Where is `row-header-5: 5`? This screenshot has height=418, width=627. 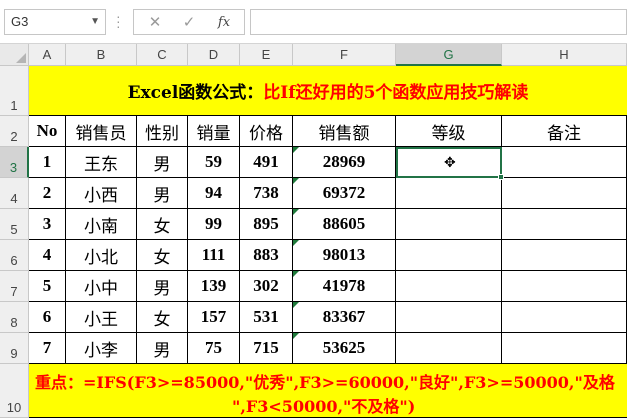 row-header-5: 5 is located at coordinates (14, 224).